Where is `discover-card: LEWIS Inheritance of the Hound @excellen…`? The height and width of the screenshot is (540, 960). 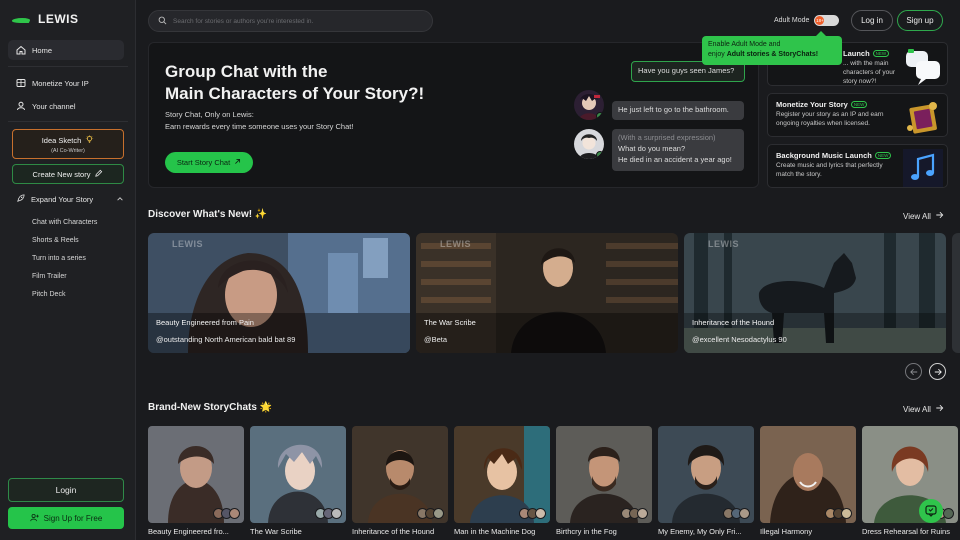
discover-card: LEWIS Inheritance of the Hound @excellen… is located at coordinates (815, 293).